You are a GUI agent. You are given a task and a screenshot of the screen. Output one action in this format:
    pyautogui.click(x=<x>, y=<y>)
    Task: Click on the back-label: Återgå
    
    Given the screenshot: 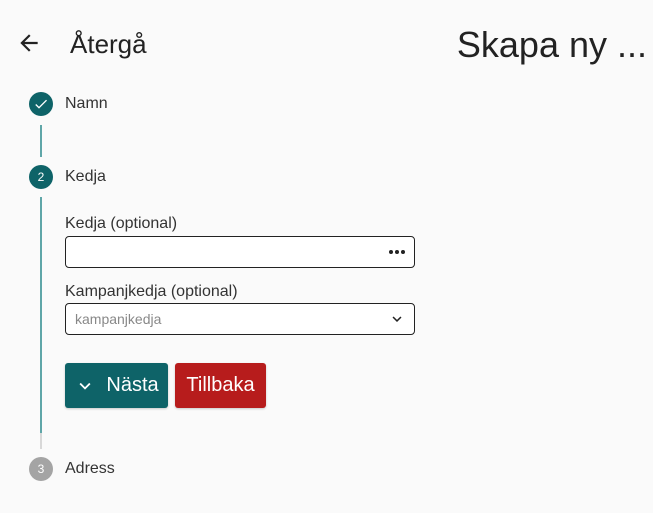 What is the action you would take?
    pyautogui.click(x=108, y=44)
    